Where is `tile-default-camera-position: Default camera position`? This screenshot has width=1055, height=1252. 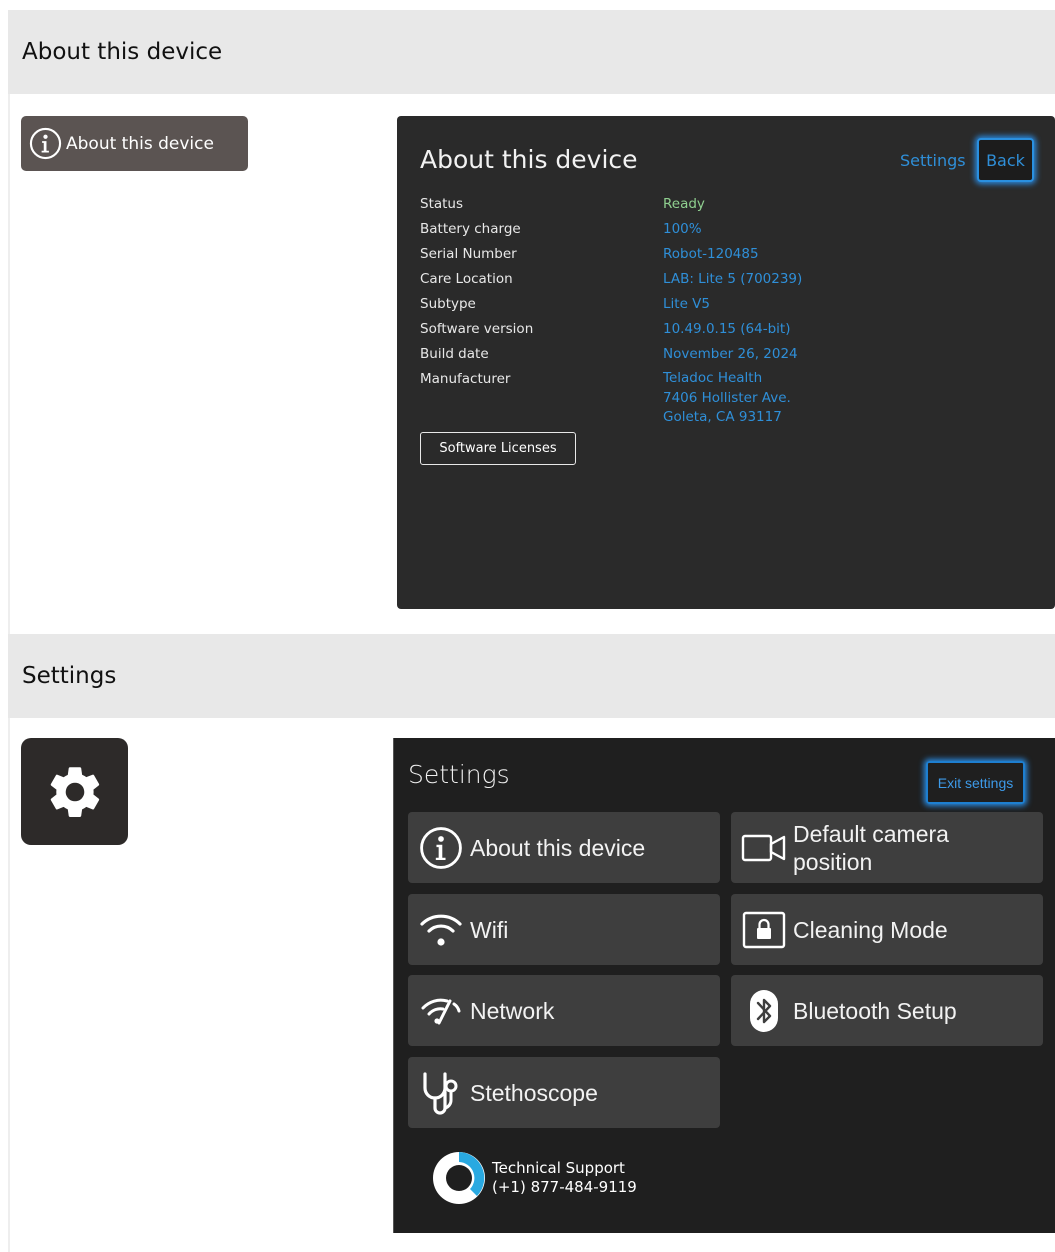
tile-default-camera-position: Default camera position is located at coordinates (887, 847).